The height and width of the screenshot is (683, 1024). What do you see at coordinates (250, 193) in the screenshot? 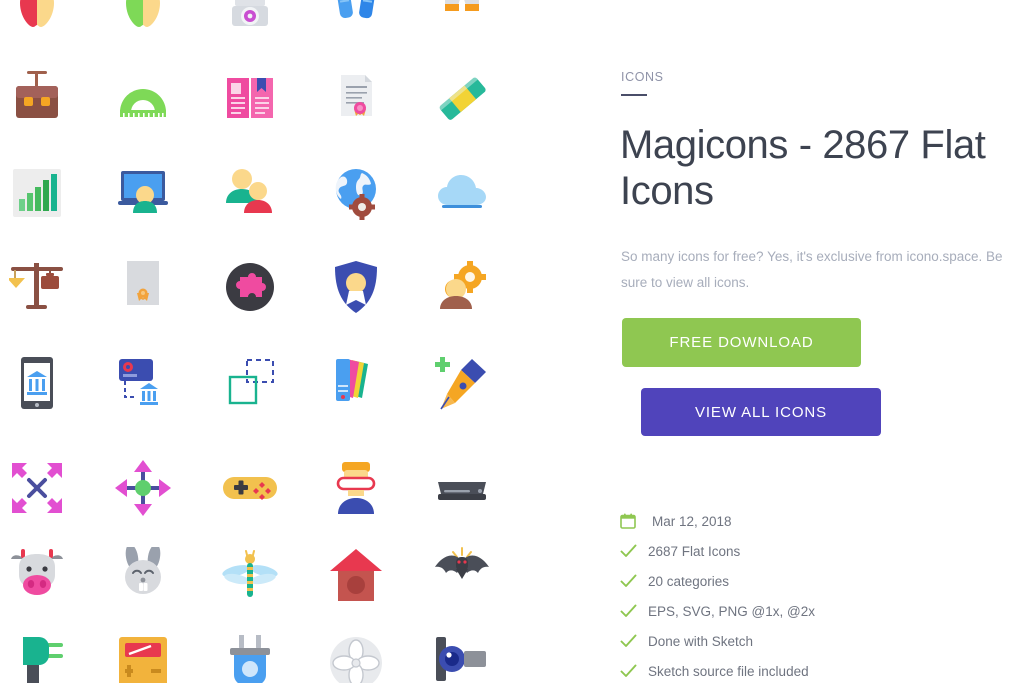
I see `two-users-icon` at bounding box center [250, 193].